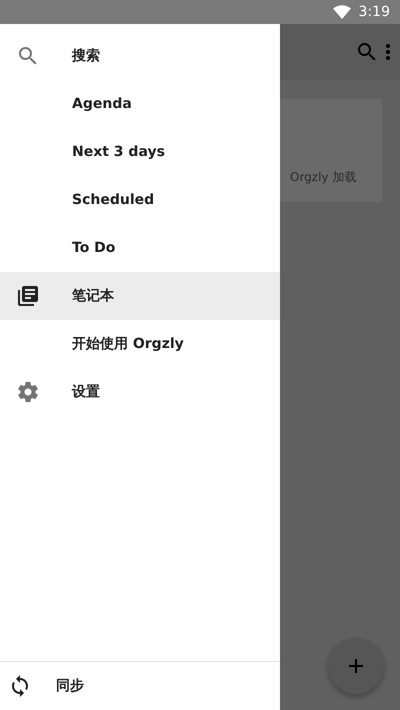 The height and width of the screenshot is (710, 400). Describe the element at coordinates (28, 392) in the screenshot. I see `settings-icon` at that location.